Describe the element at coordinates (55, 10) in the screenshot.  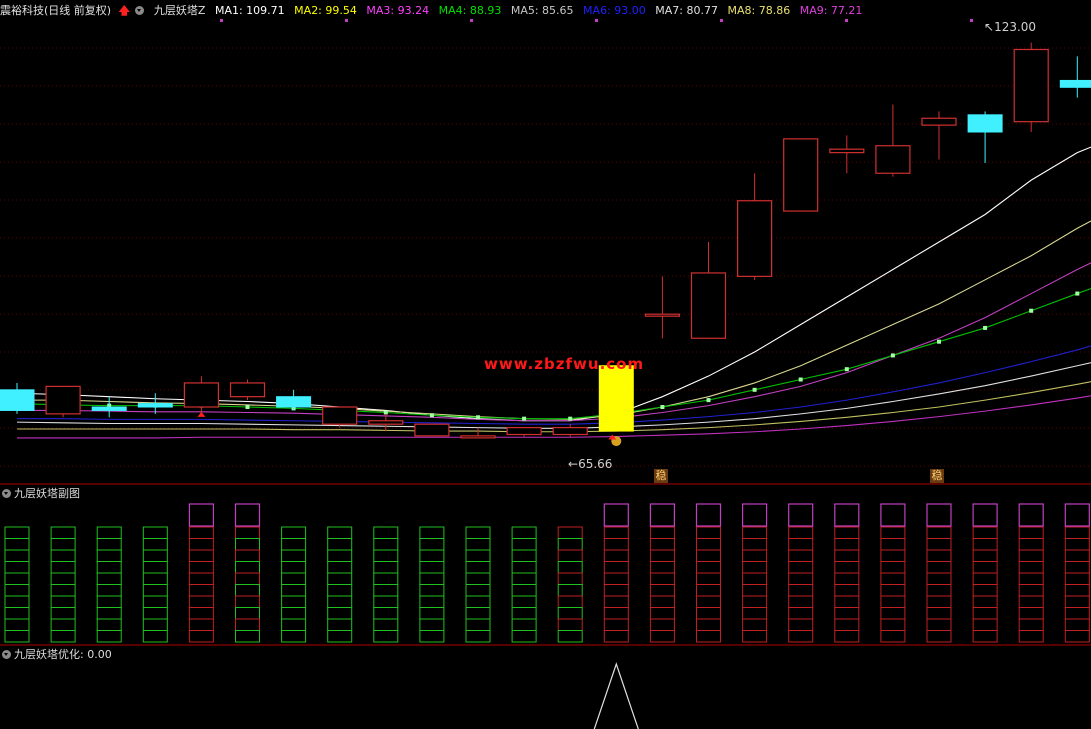
I see `stock-name: 震裕科技(日线 前复权)` at that location.